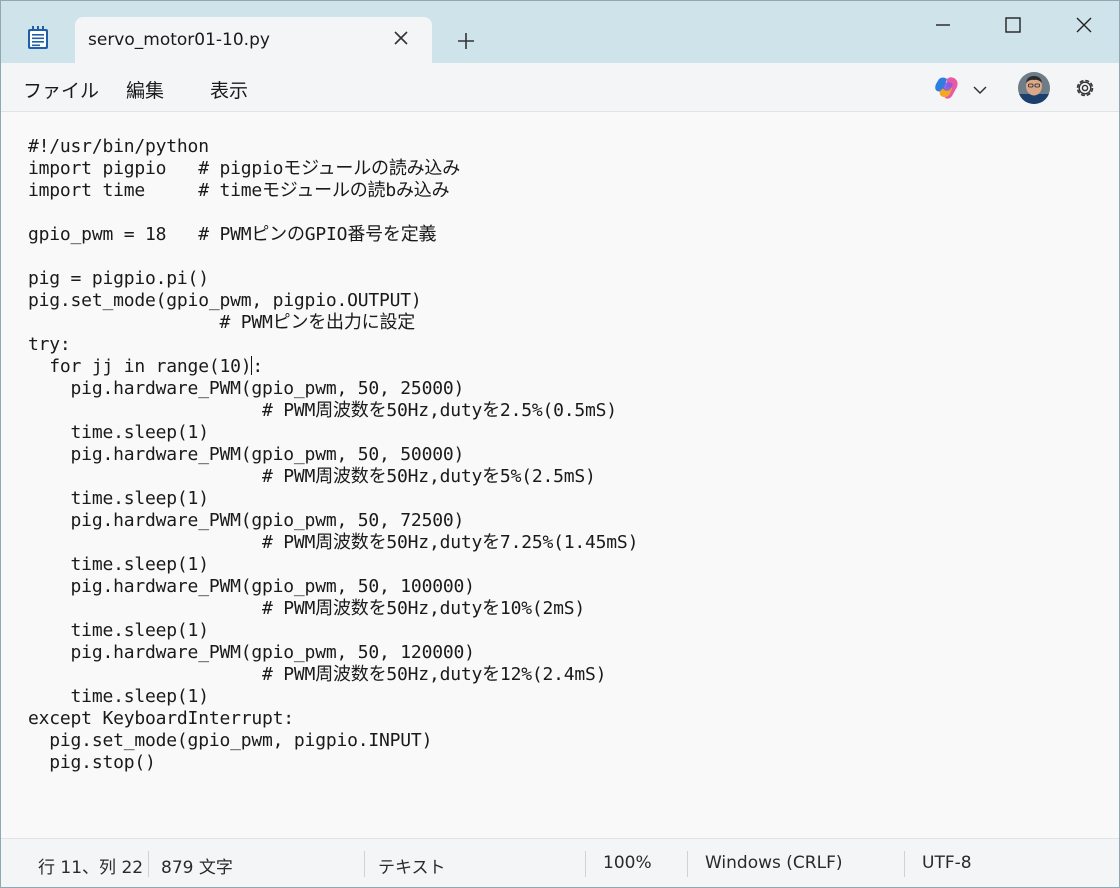 Image resolution: width=1120 pixels, height=888 pixels. I want to click on code-line: try:, so click(333, 345).